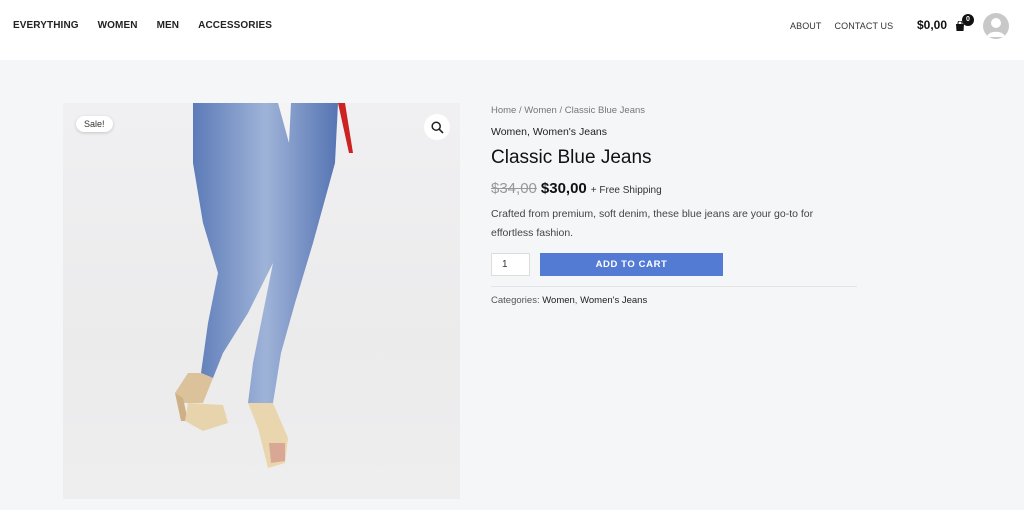 This screenshot has height=510, width=1024. Describe the element at coordinates (558, 300) in the screenshot. I see `category-link-women: Women` at that location.